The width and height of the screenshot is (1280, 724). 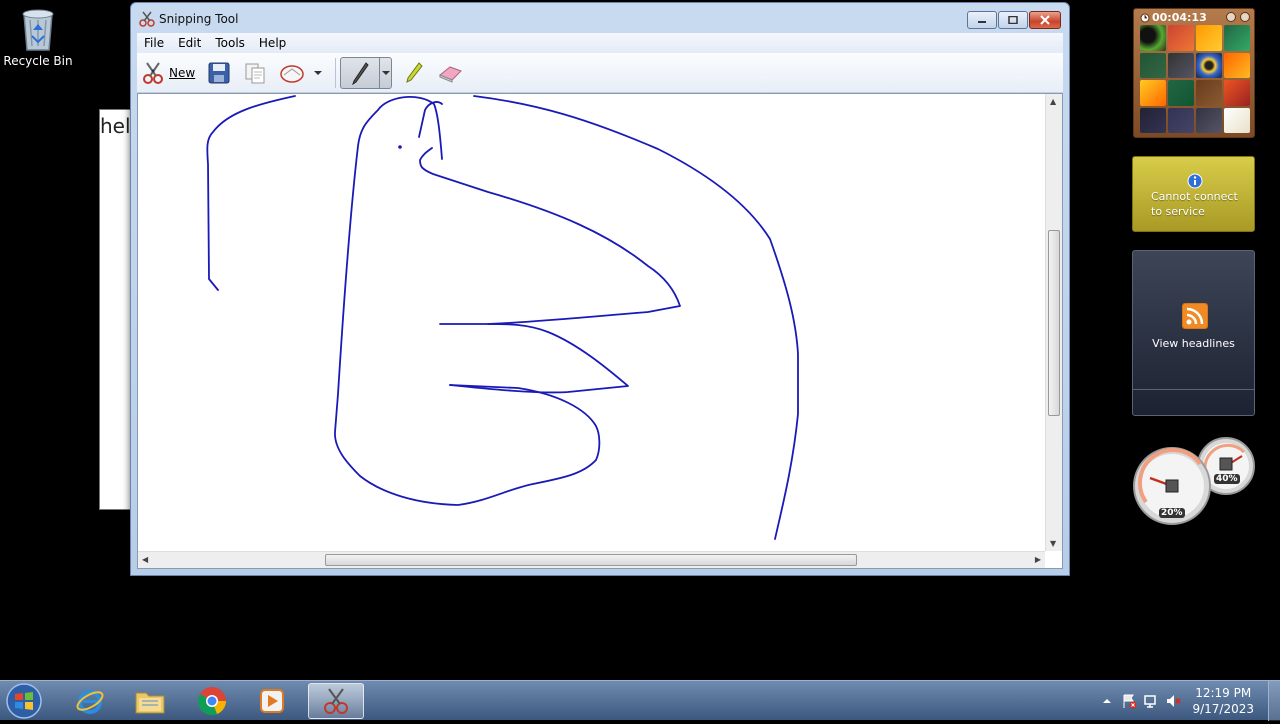 What do you see at coordinates (24, 701) in the screenshot?
I see `start-button` at bounding box center [24, 701].